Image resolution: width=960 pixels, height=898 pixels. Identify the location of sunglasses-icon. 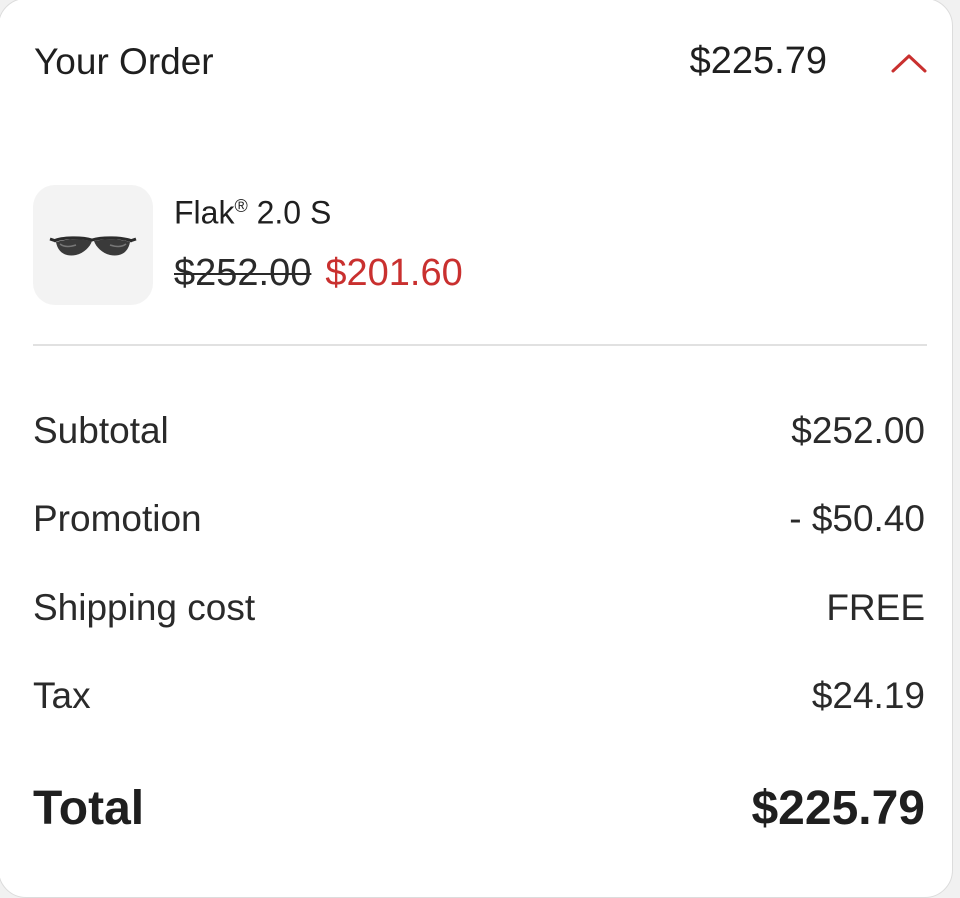
(93, 246).